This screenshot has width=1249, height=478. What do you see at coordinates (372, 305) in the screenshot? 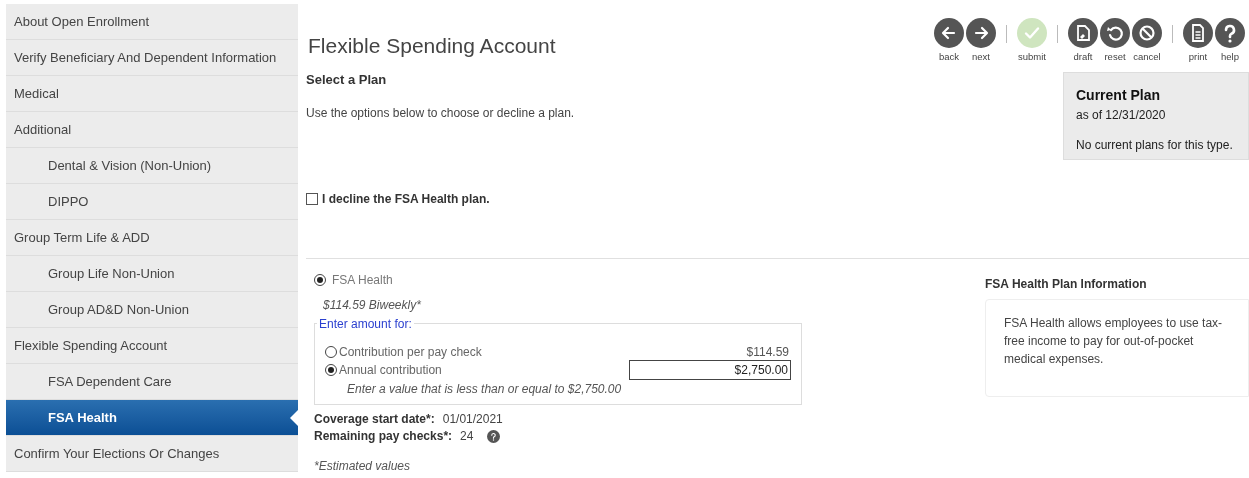
I see `plan-cost: $114.59 Biweekly*` at bounding box center [372, 305].